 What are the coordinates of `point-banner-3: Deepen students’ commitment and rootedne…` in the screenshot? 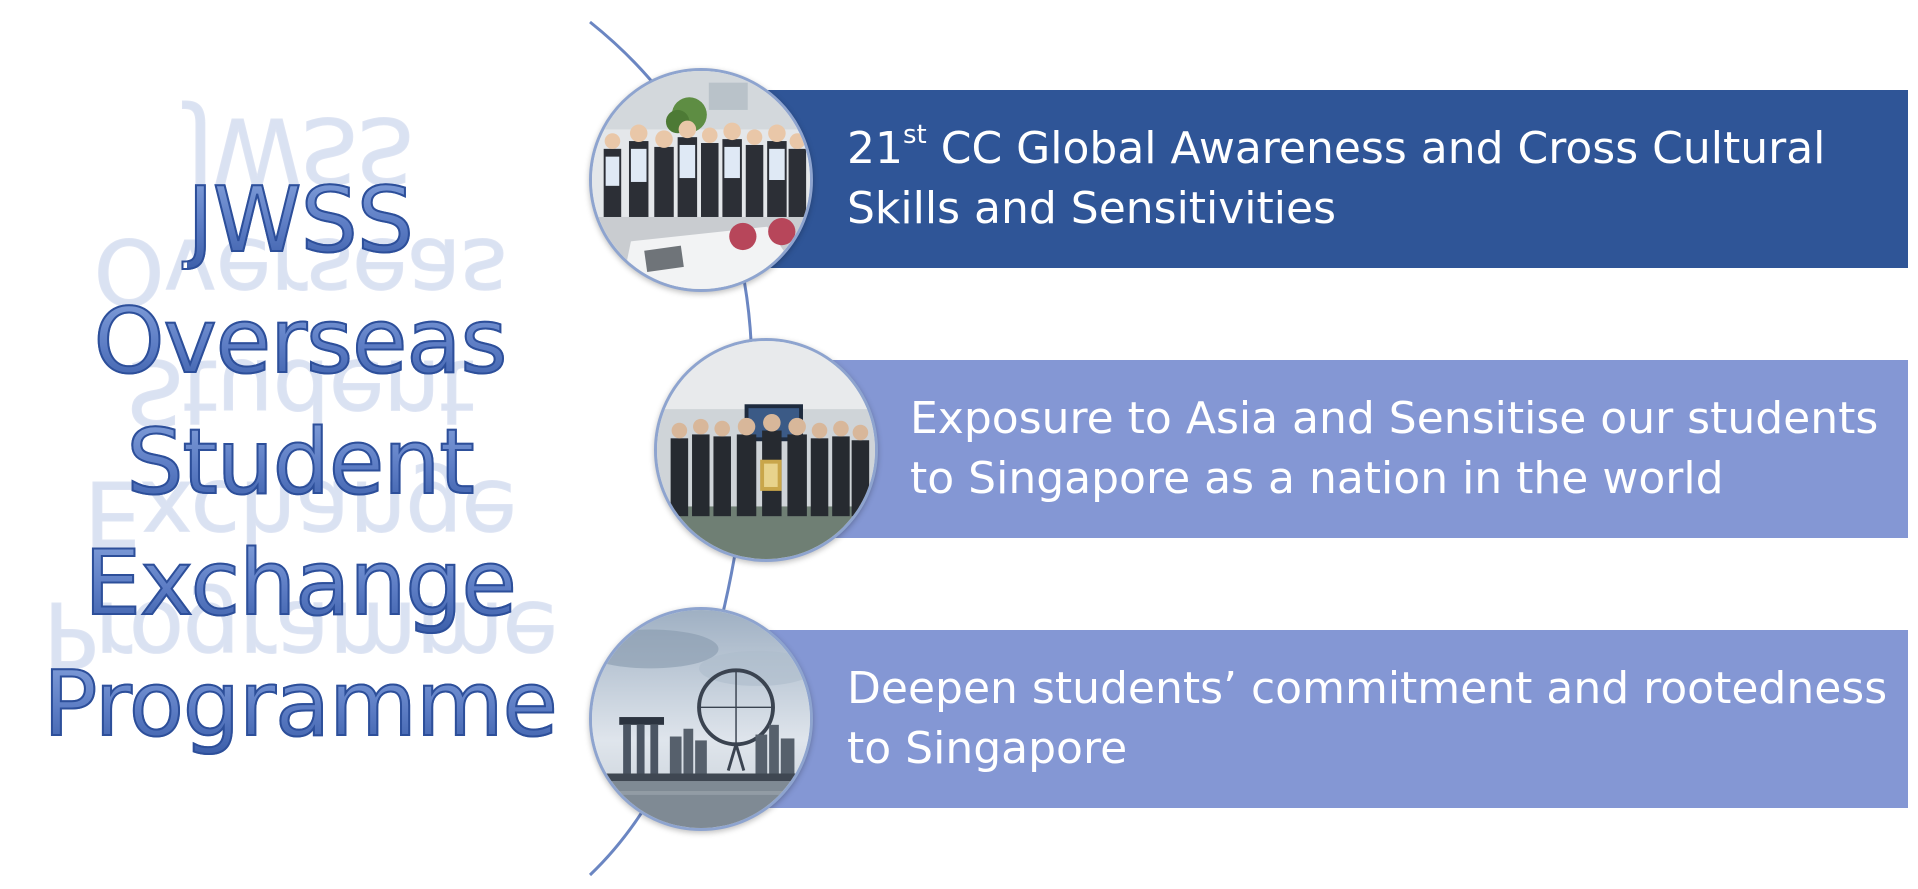 It's located at (1336, 719).